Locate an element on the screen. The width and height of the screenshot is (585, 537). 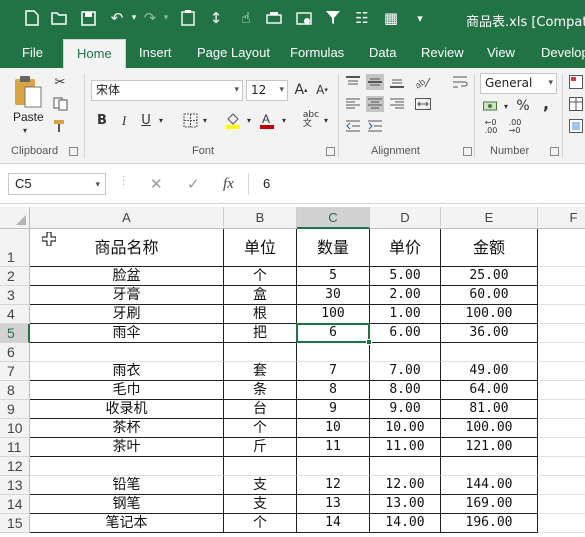
filter-icon is located at coordinates (333, 18).